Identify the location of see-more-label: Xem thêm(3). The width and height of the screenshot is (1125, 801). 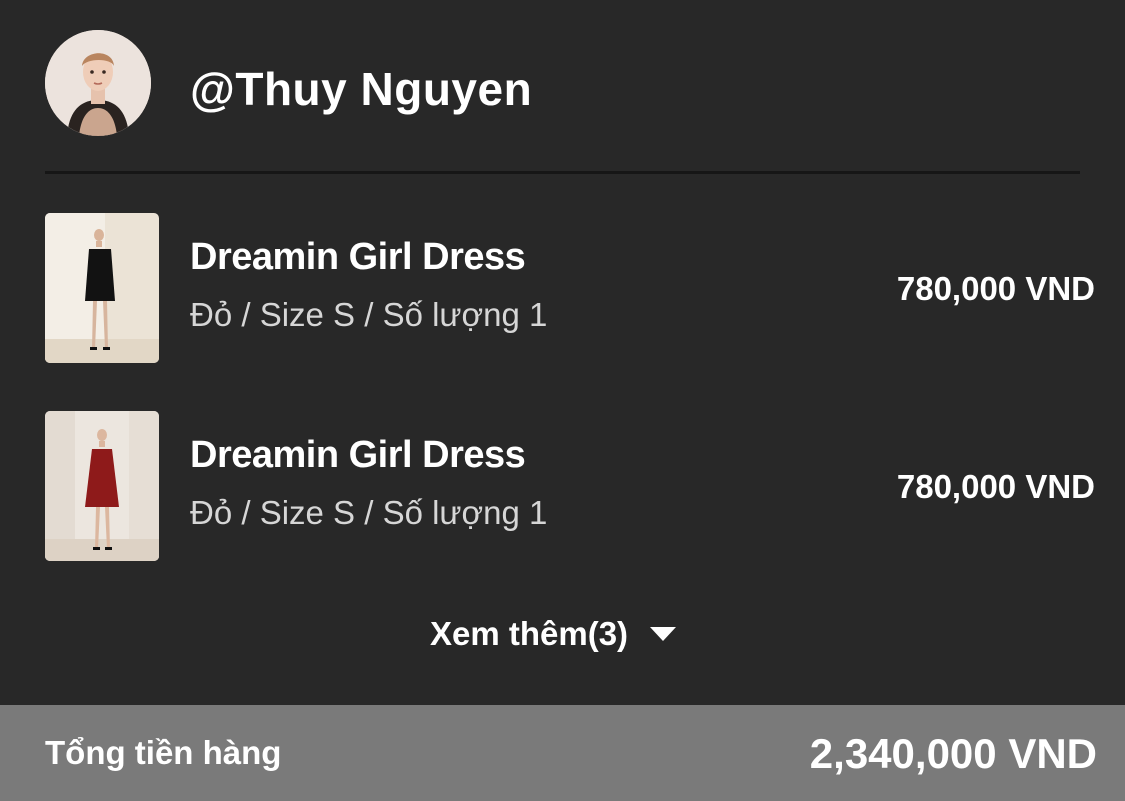
(529, 633).